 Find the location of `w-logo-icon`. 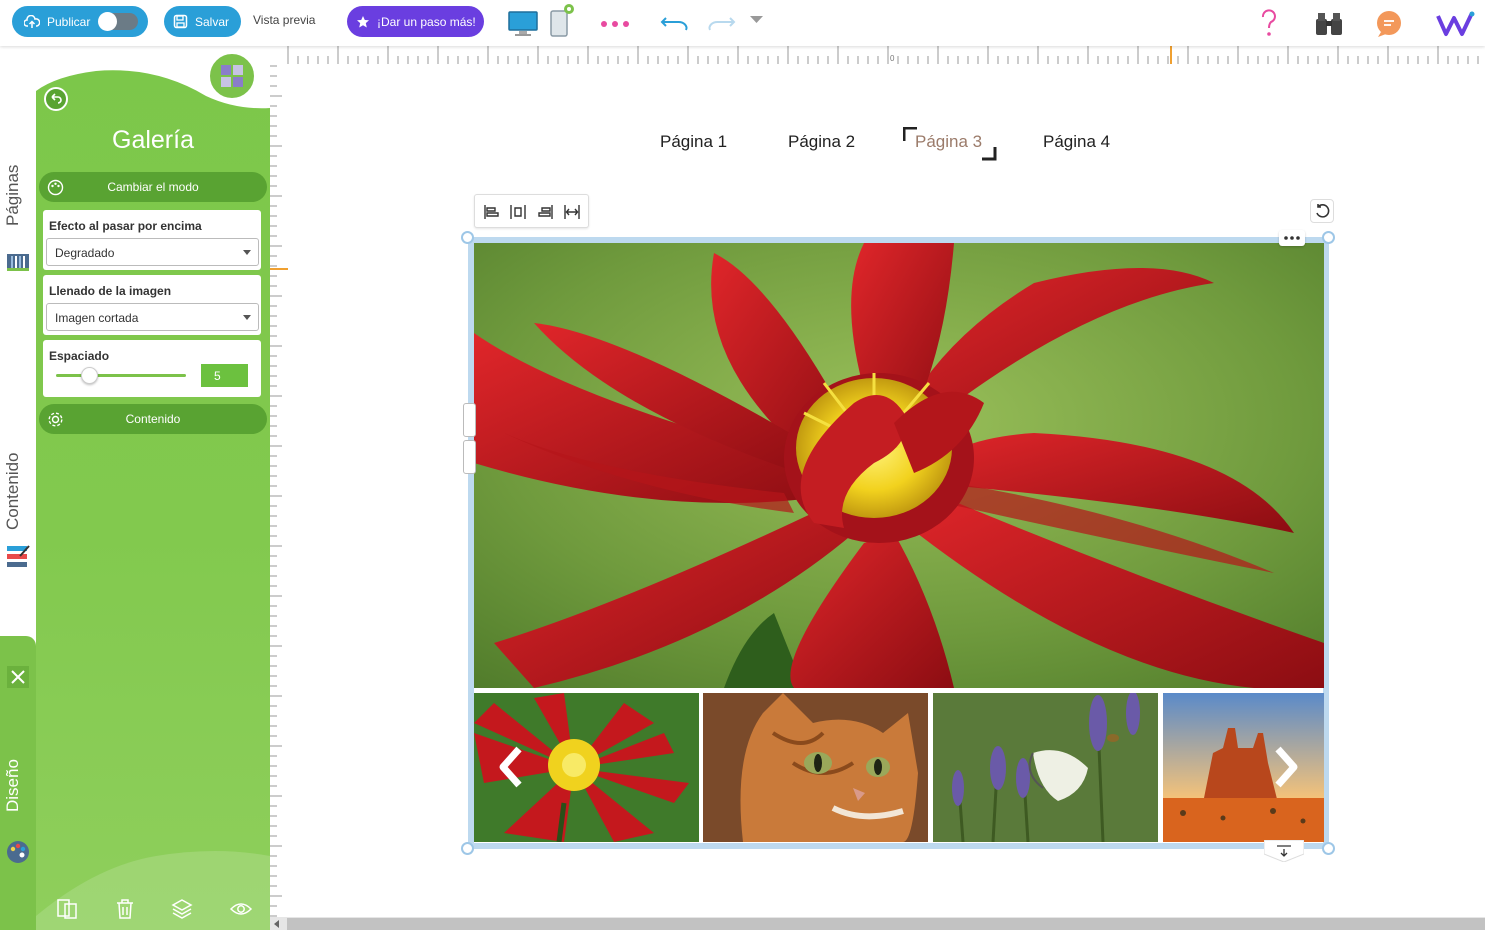

w-logo-icon is located at coordinates (1456, 24).